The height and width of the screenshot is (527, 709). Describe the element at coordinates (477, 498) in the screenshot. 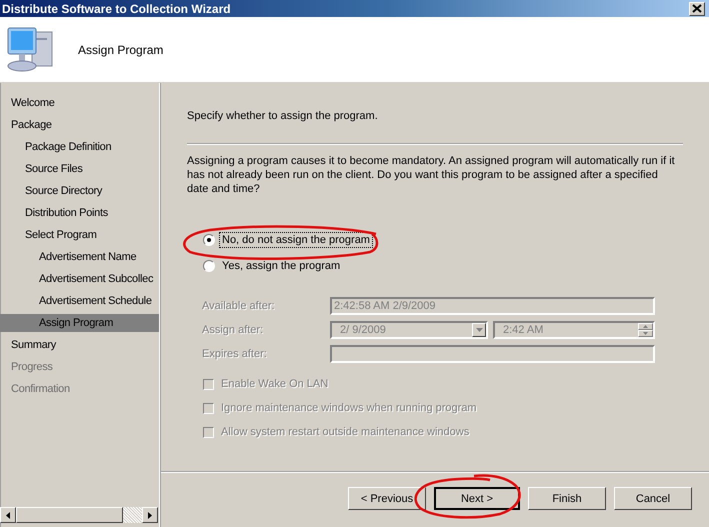

I see `wizard-button: Next >` at that location.